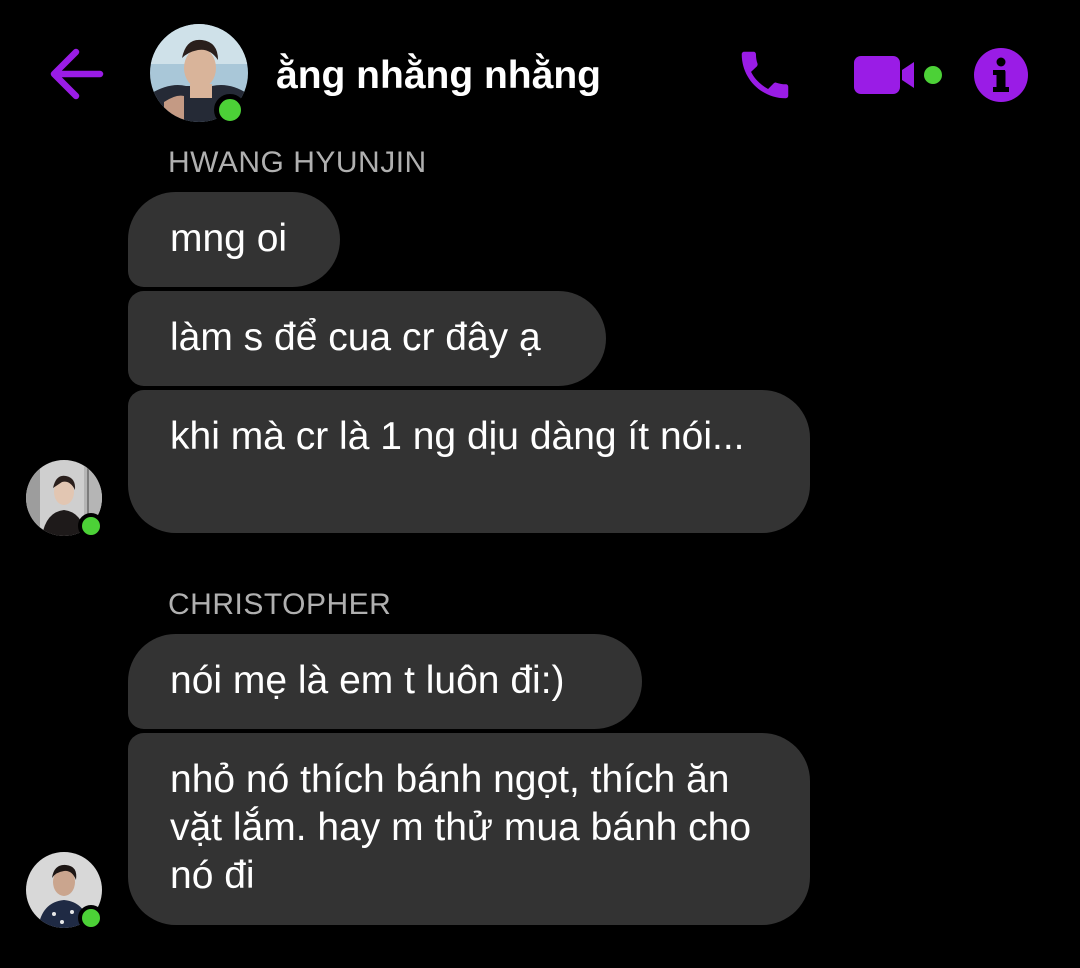  What do you see at coordinates (280, 604) in the screenshot?
I see `sender-name: CHRISTOPHER` at bounding box center [280, 604].